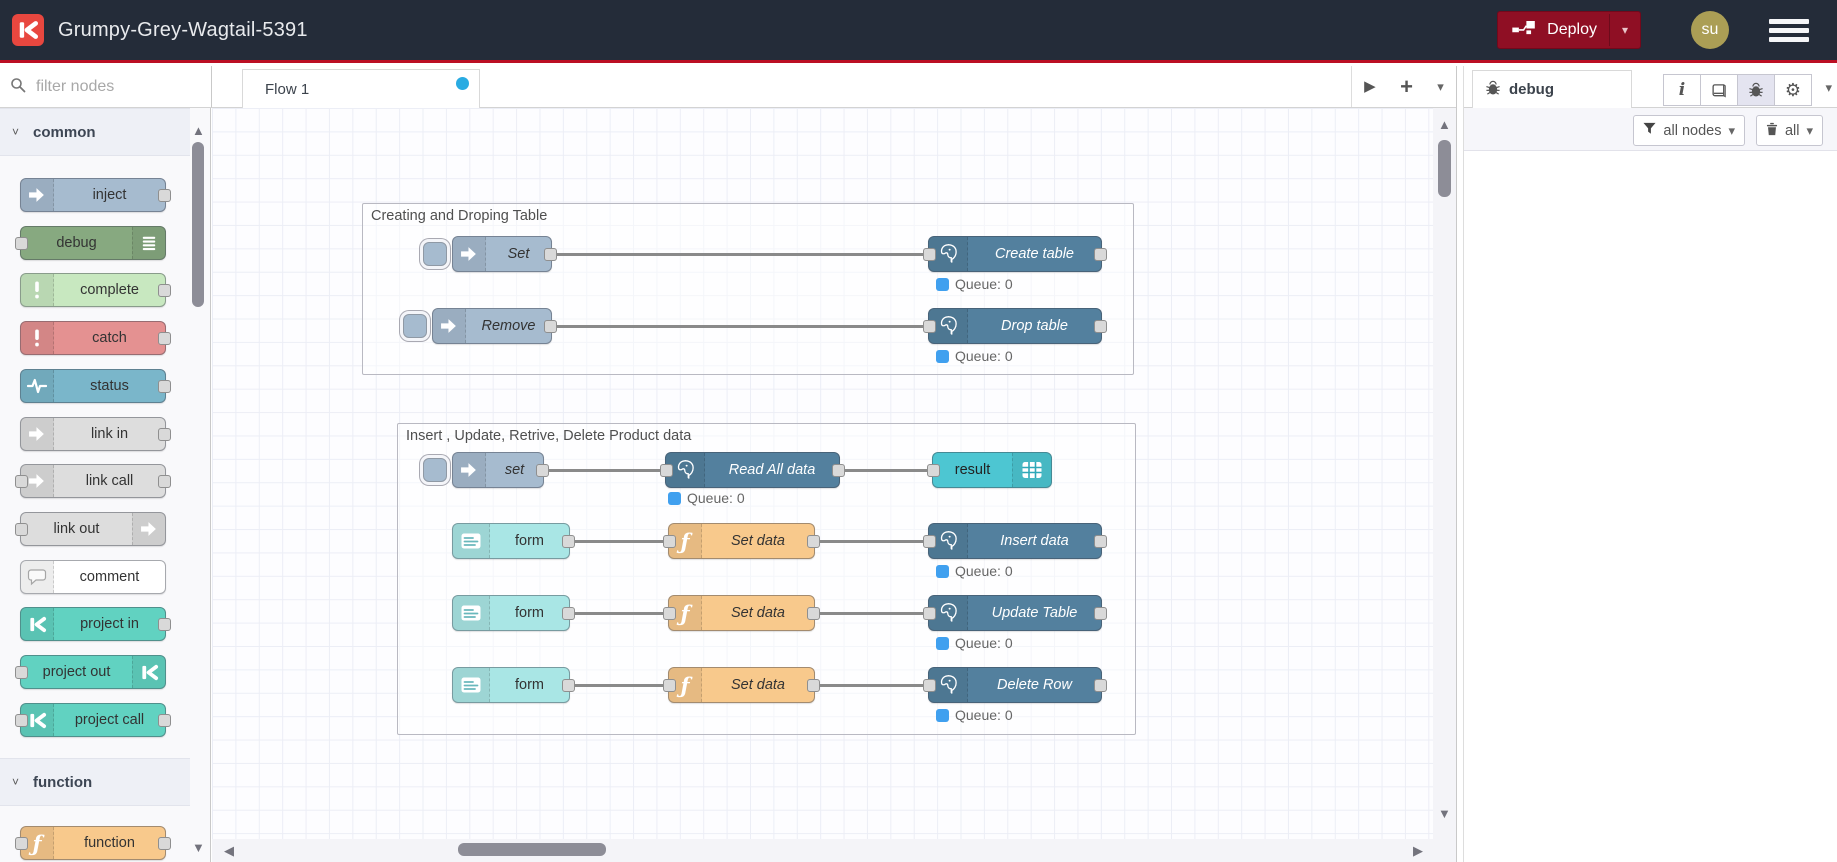 This screenshot has height=862, width=1837. What do you see at coordinates (1689, 130) in the screenshot?
I see `debug-filter-button: all nodes ▾` at bounding box center [1689, 130].